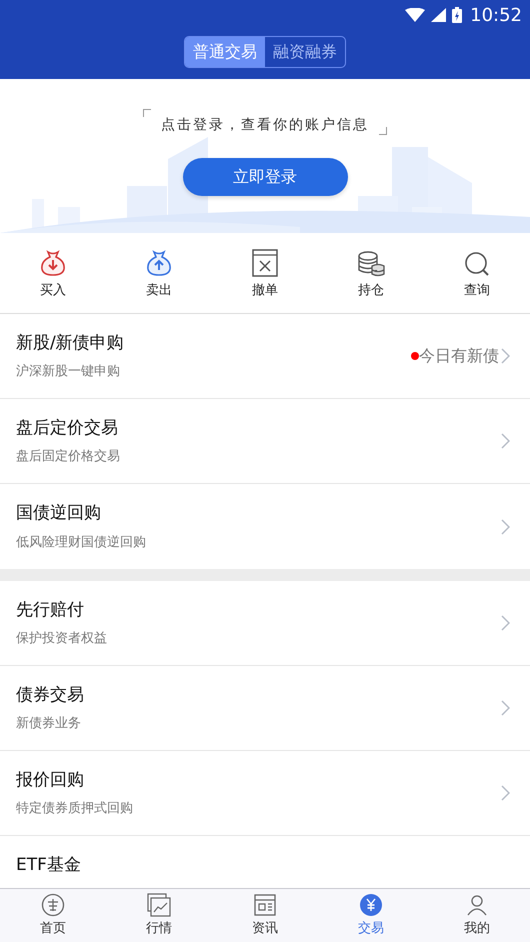  Describe the element at coordinates (265, 857) in the screenshot. I see `menu-item: ETF基金` at that location.